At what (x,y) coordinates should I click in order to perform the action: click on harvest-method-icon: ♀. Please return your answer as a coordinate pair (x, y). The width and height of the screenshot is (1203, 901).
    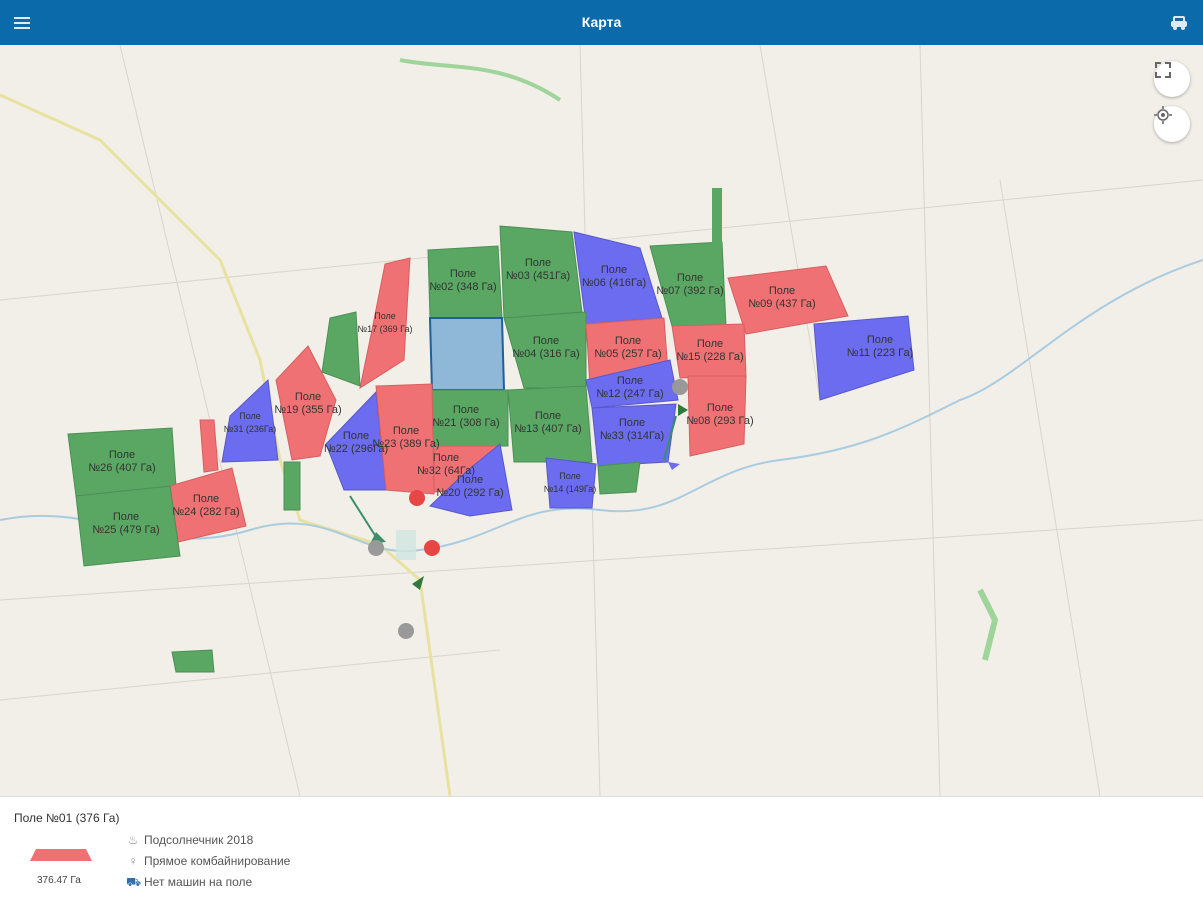
    Looking at the image, I should click on (133, 861).